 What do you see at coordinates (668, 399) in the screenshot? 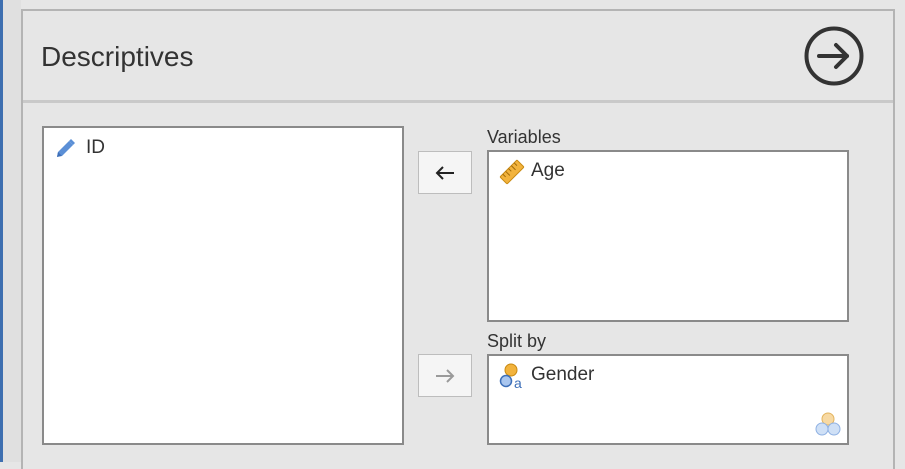
I see `split-by-list: a Gender` at bounding box center [668, 399].